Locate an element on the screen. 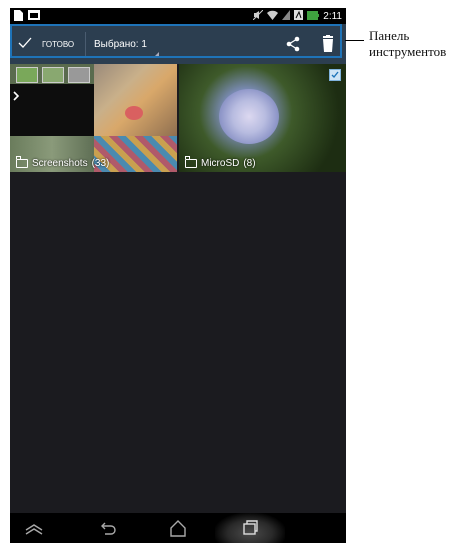 This screenshot has width=471, height=543. dog-photo is located at coordinates (135, 100).